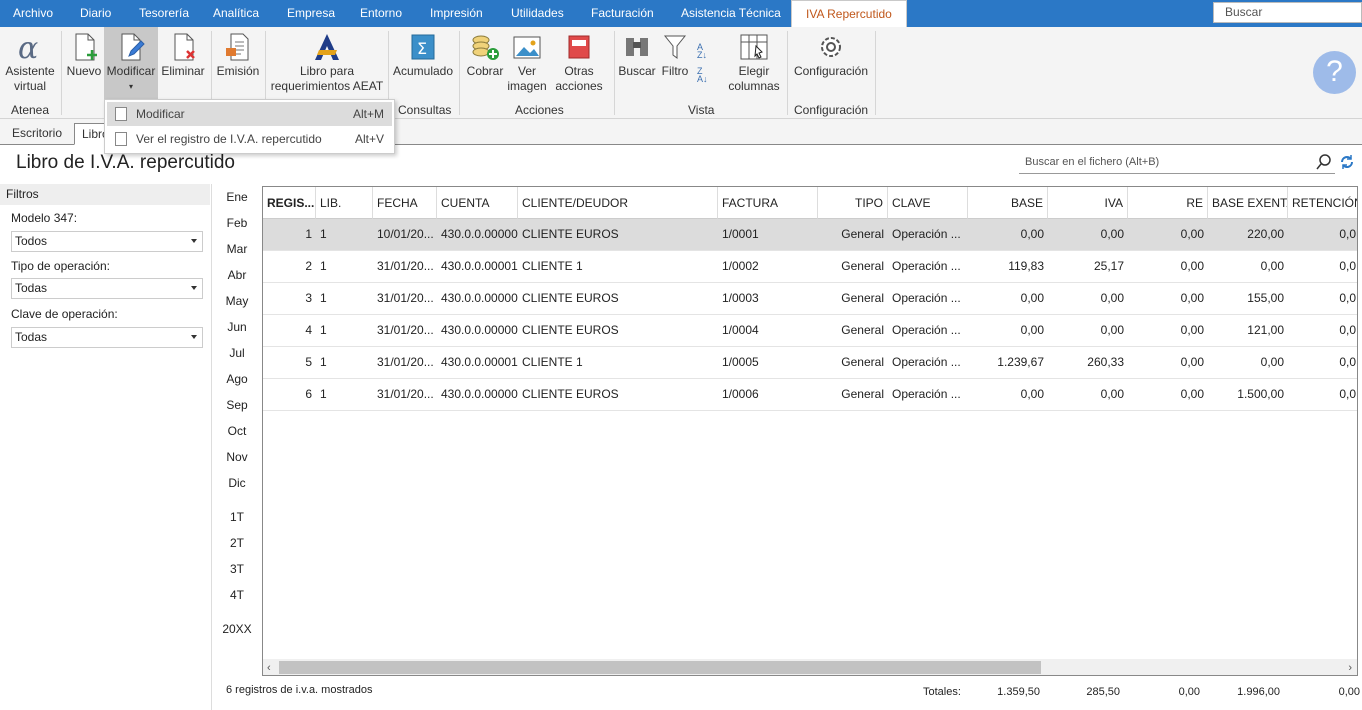 The width and height of the screenshot is (1362, 710). What do you see at coordinates (237, 569) in the screenshot?
I see `quarter-button: 3T` at bounding box center [237, 569].